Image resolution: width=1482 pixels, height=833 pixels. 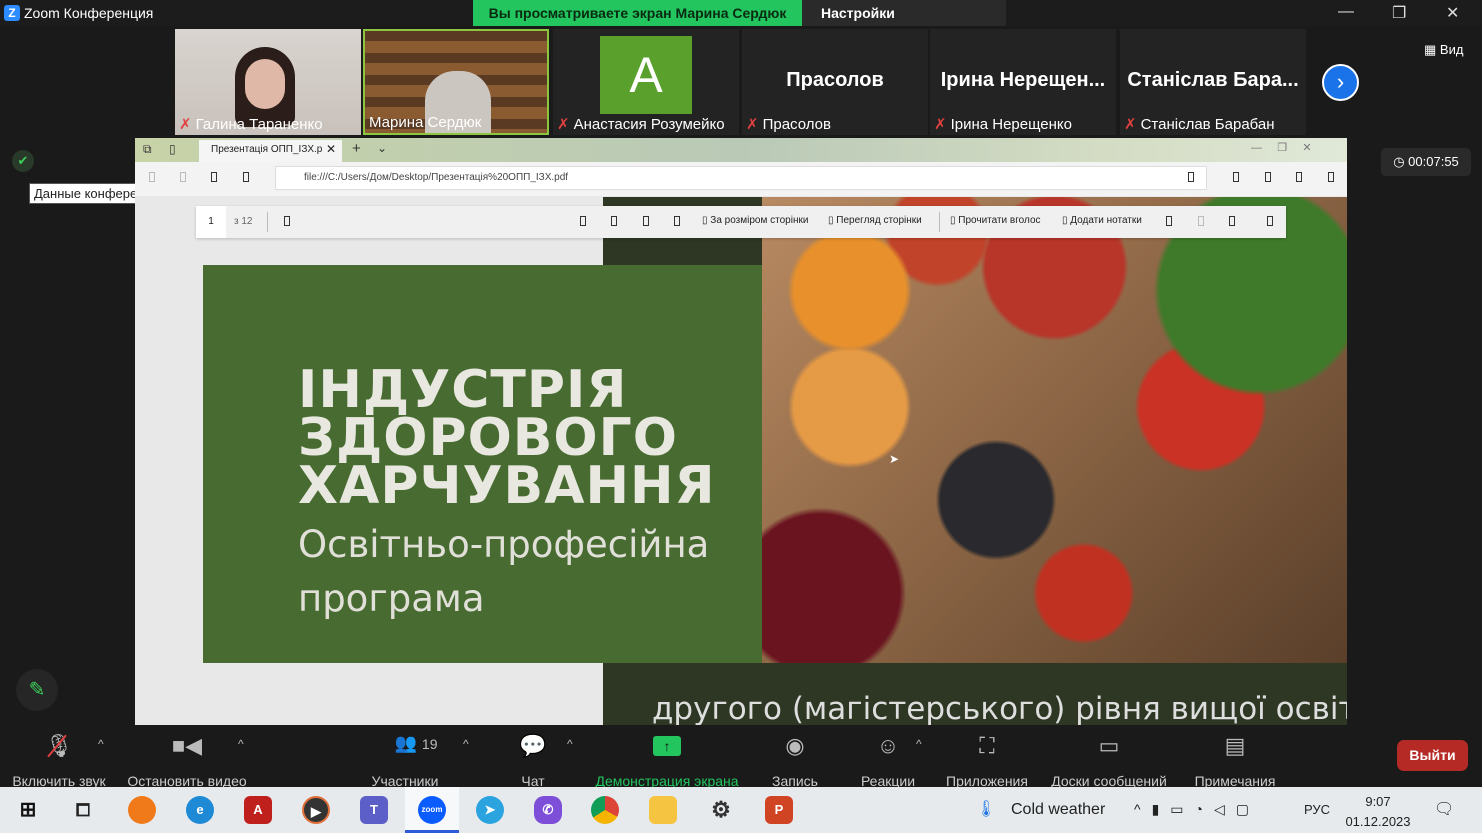 I want to click on participants-icon: 👥 19, so click(x=416, y=743).